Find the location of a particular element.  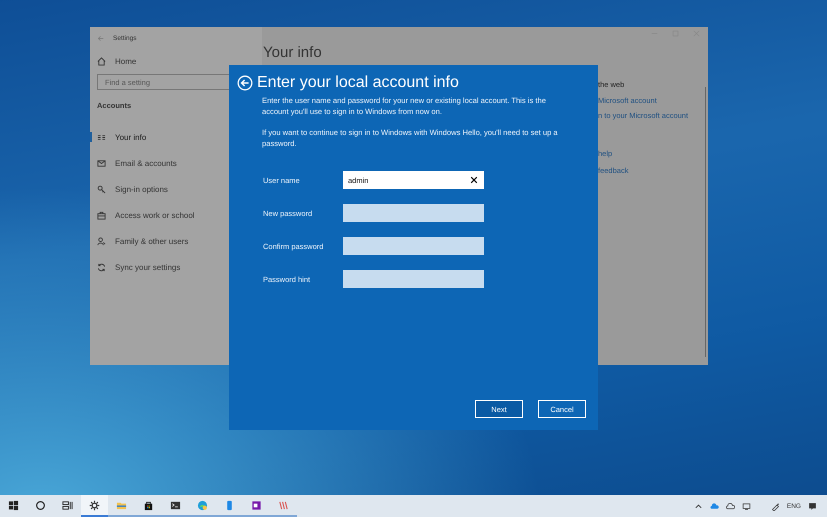

people-icon is located at coordinates (101, 241).